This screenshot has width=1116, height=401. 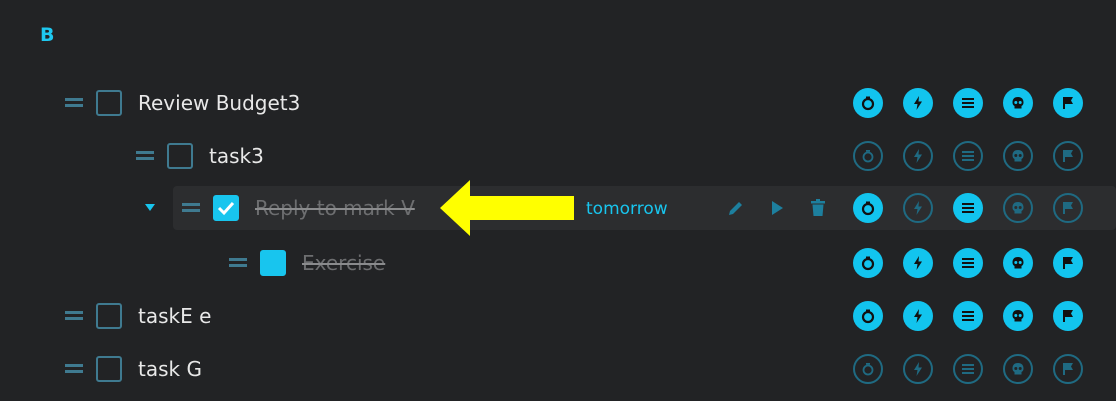 I want to click on checkmark-icon, so click(x=226, y=208).